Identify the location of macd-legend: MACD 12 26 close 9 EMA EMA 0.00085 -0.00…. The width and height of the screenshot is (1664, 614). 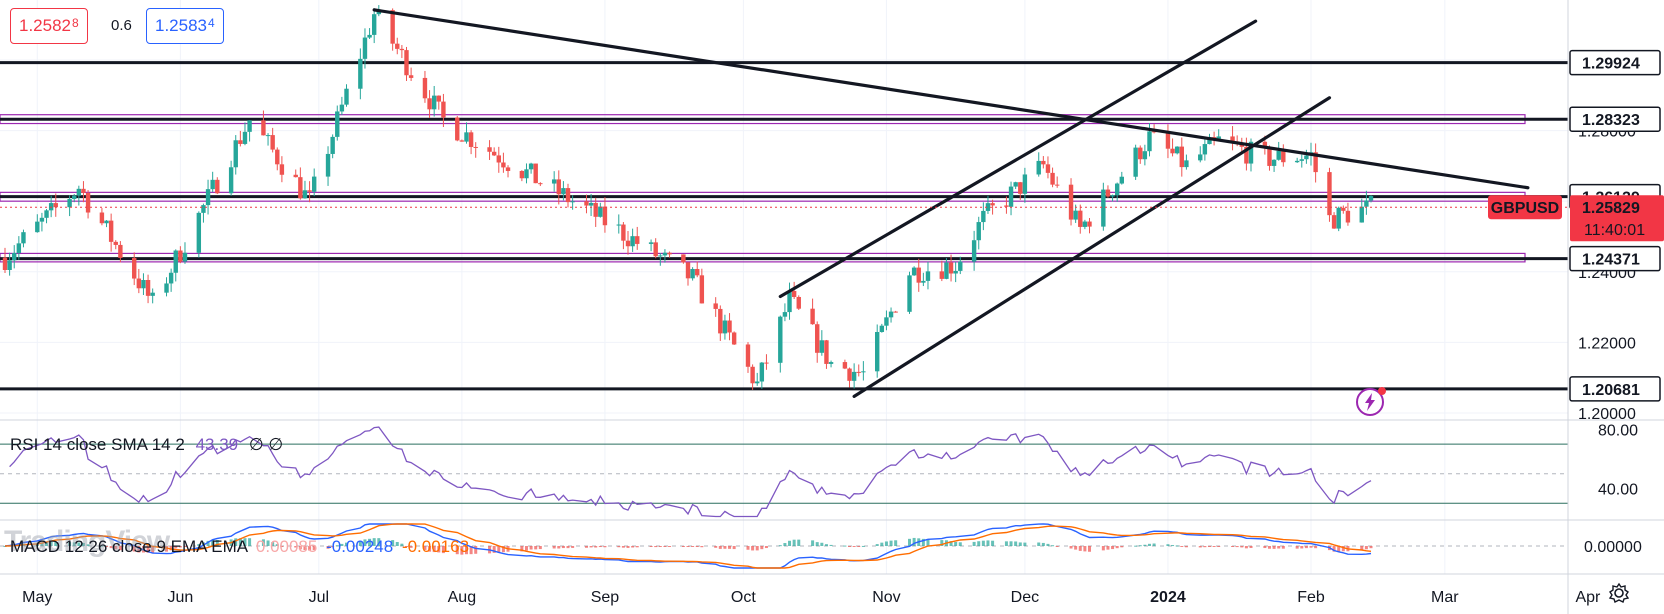
(239, 547).